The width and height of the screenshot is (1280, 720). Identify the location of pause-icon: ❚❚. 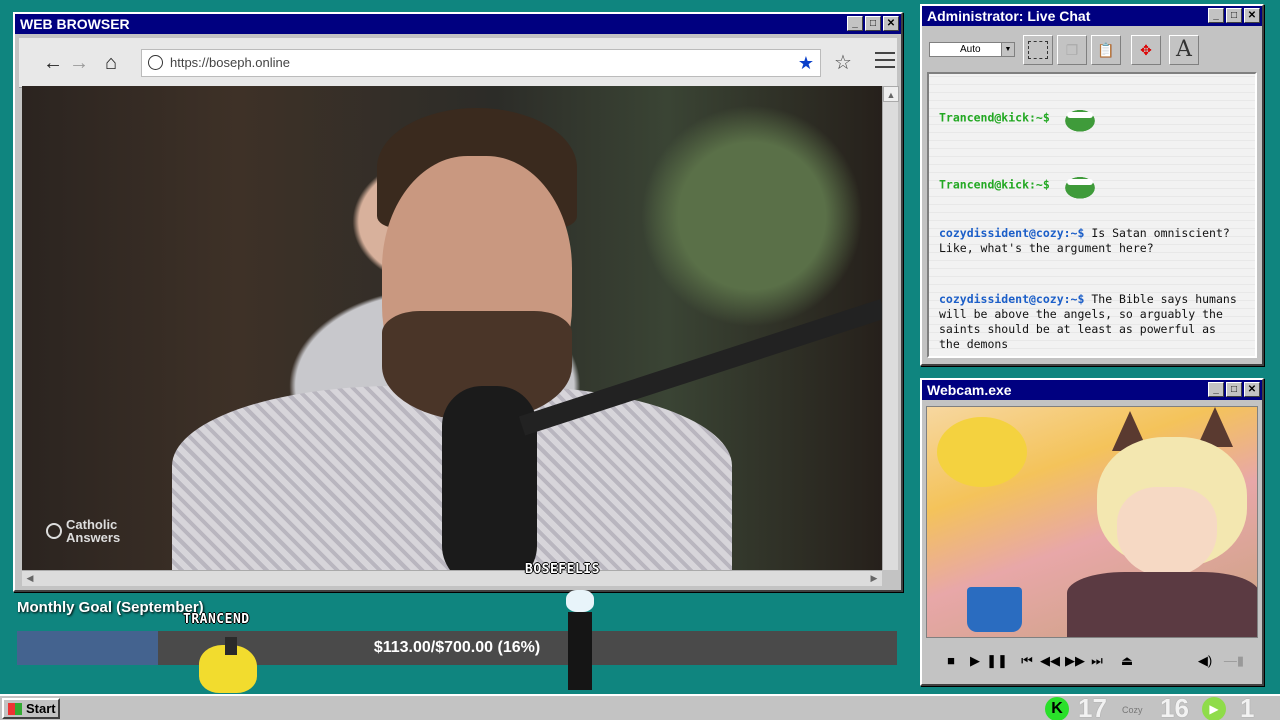
(997, 661).